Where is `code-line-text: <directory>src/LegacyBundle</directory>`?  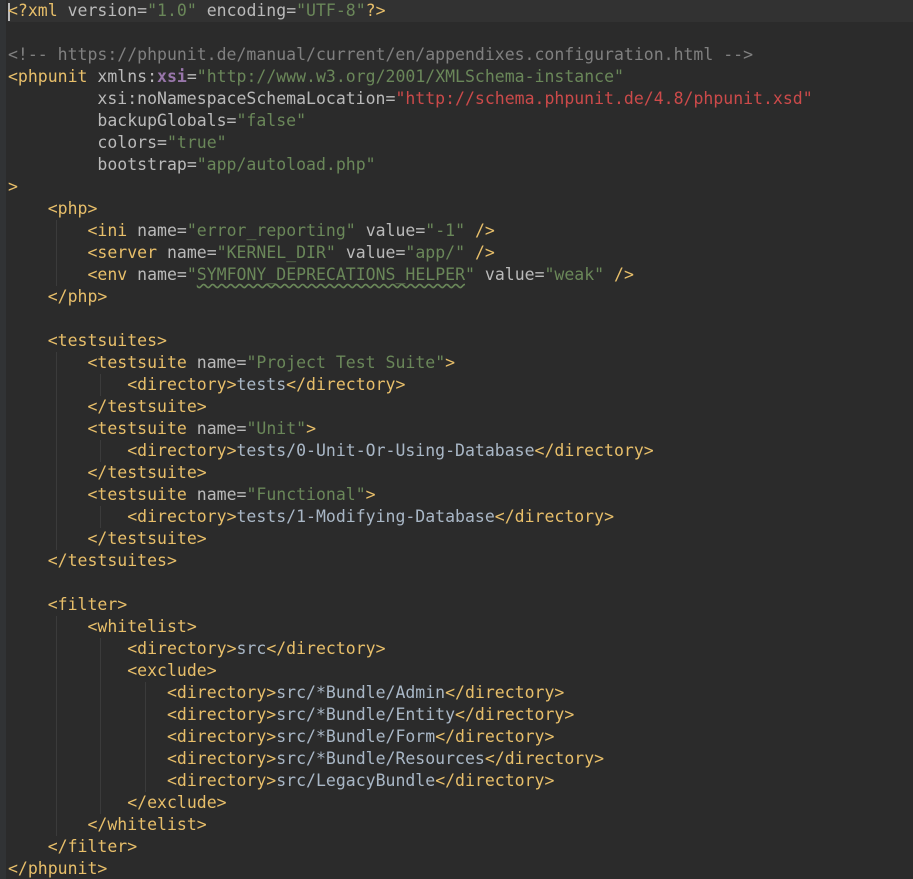
code-line-text: <directory>src/LegacyBundle</directory> is located at coordinates (360, 780).